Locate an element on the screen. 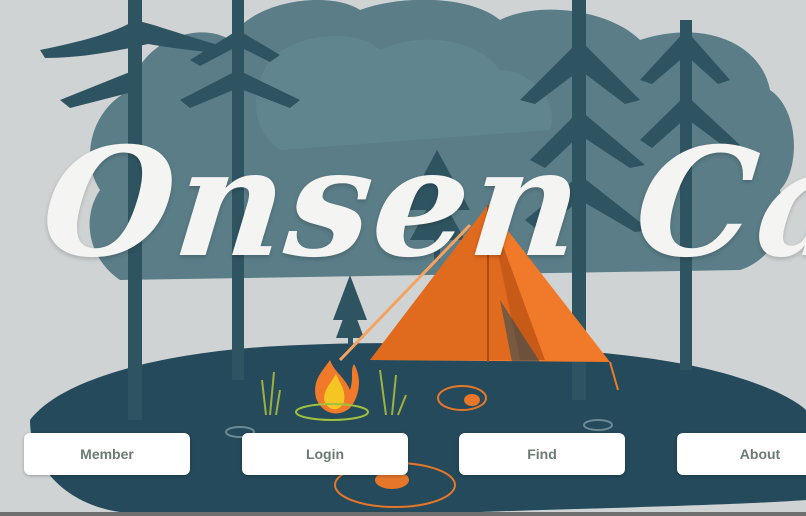  bottom-divider is located at coordinates (403, 514).